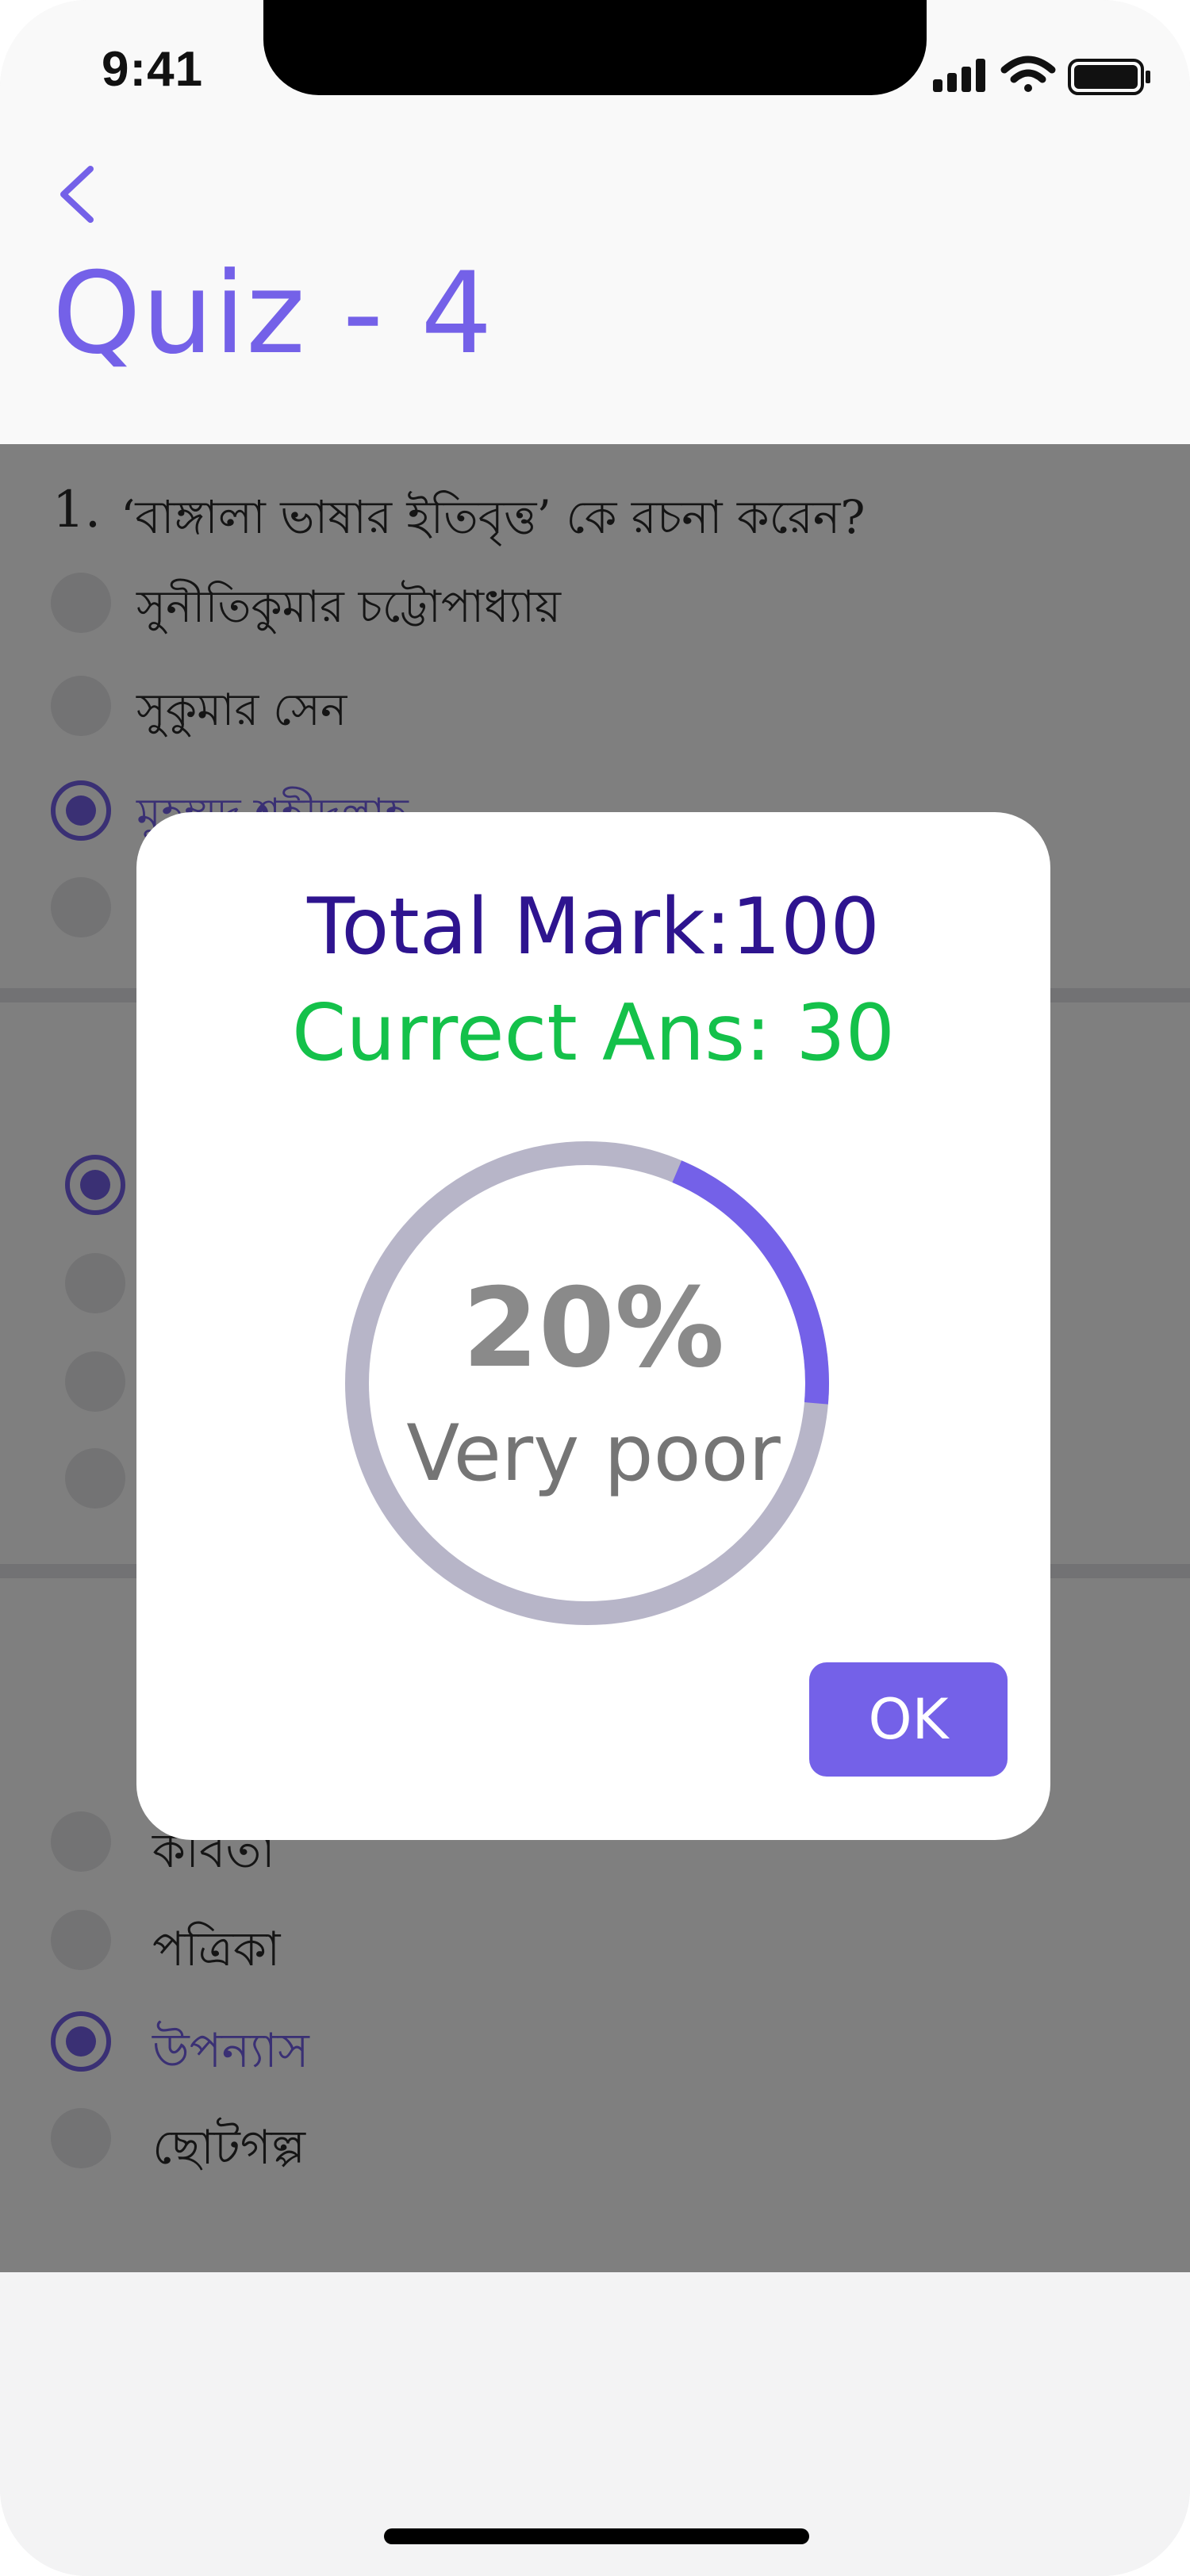  I want to click on notch, so click(595, 47).